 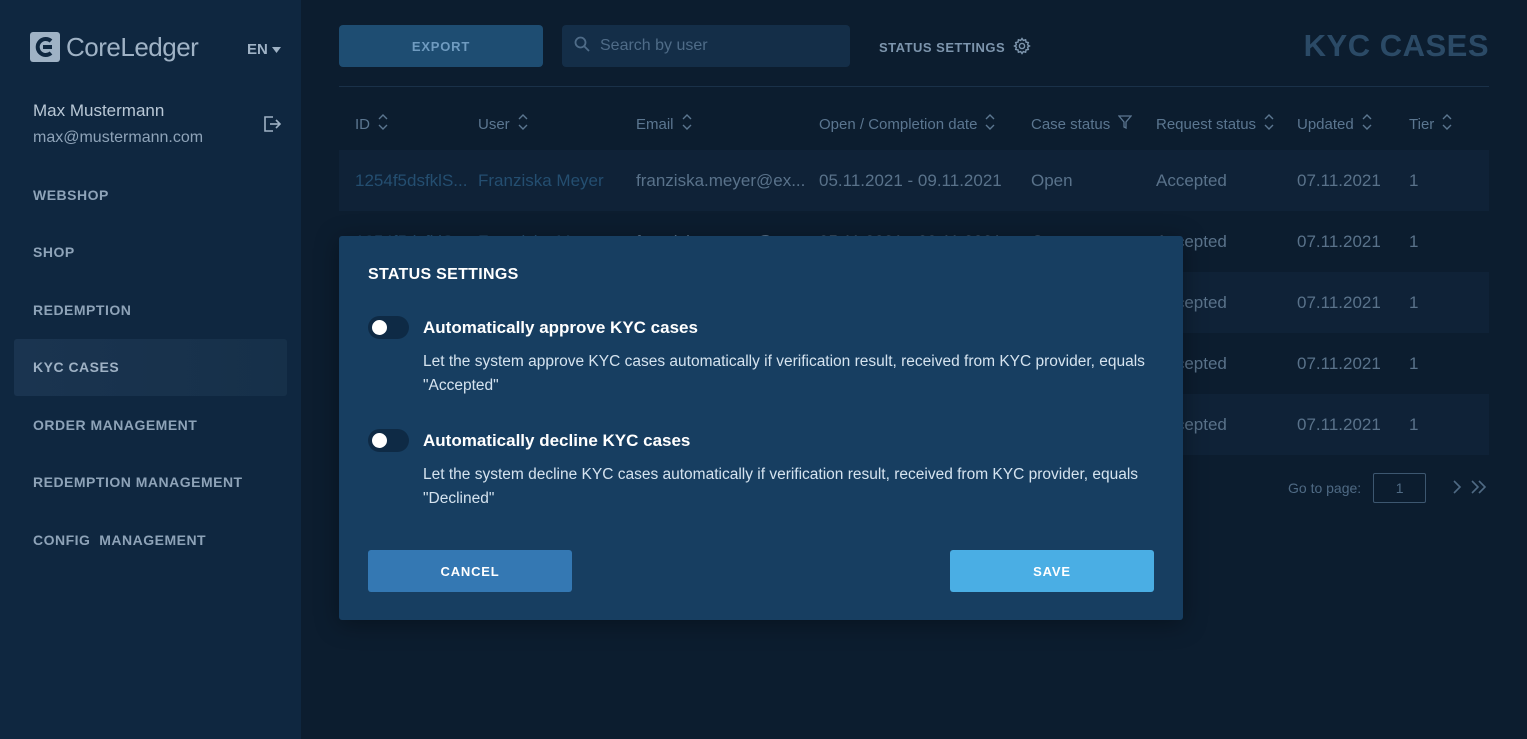 I want to click on coreledger-logo-icon, so click(x=45, y=47).